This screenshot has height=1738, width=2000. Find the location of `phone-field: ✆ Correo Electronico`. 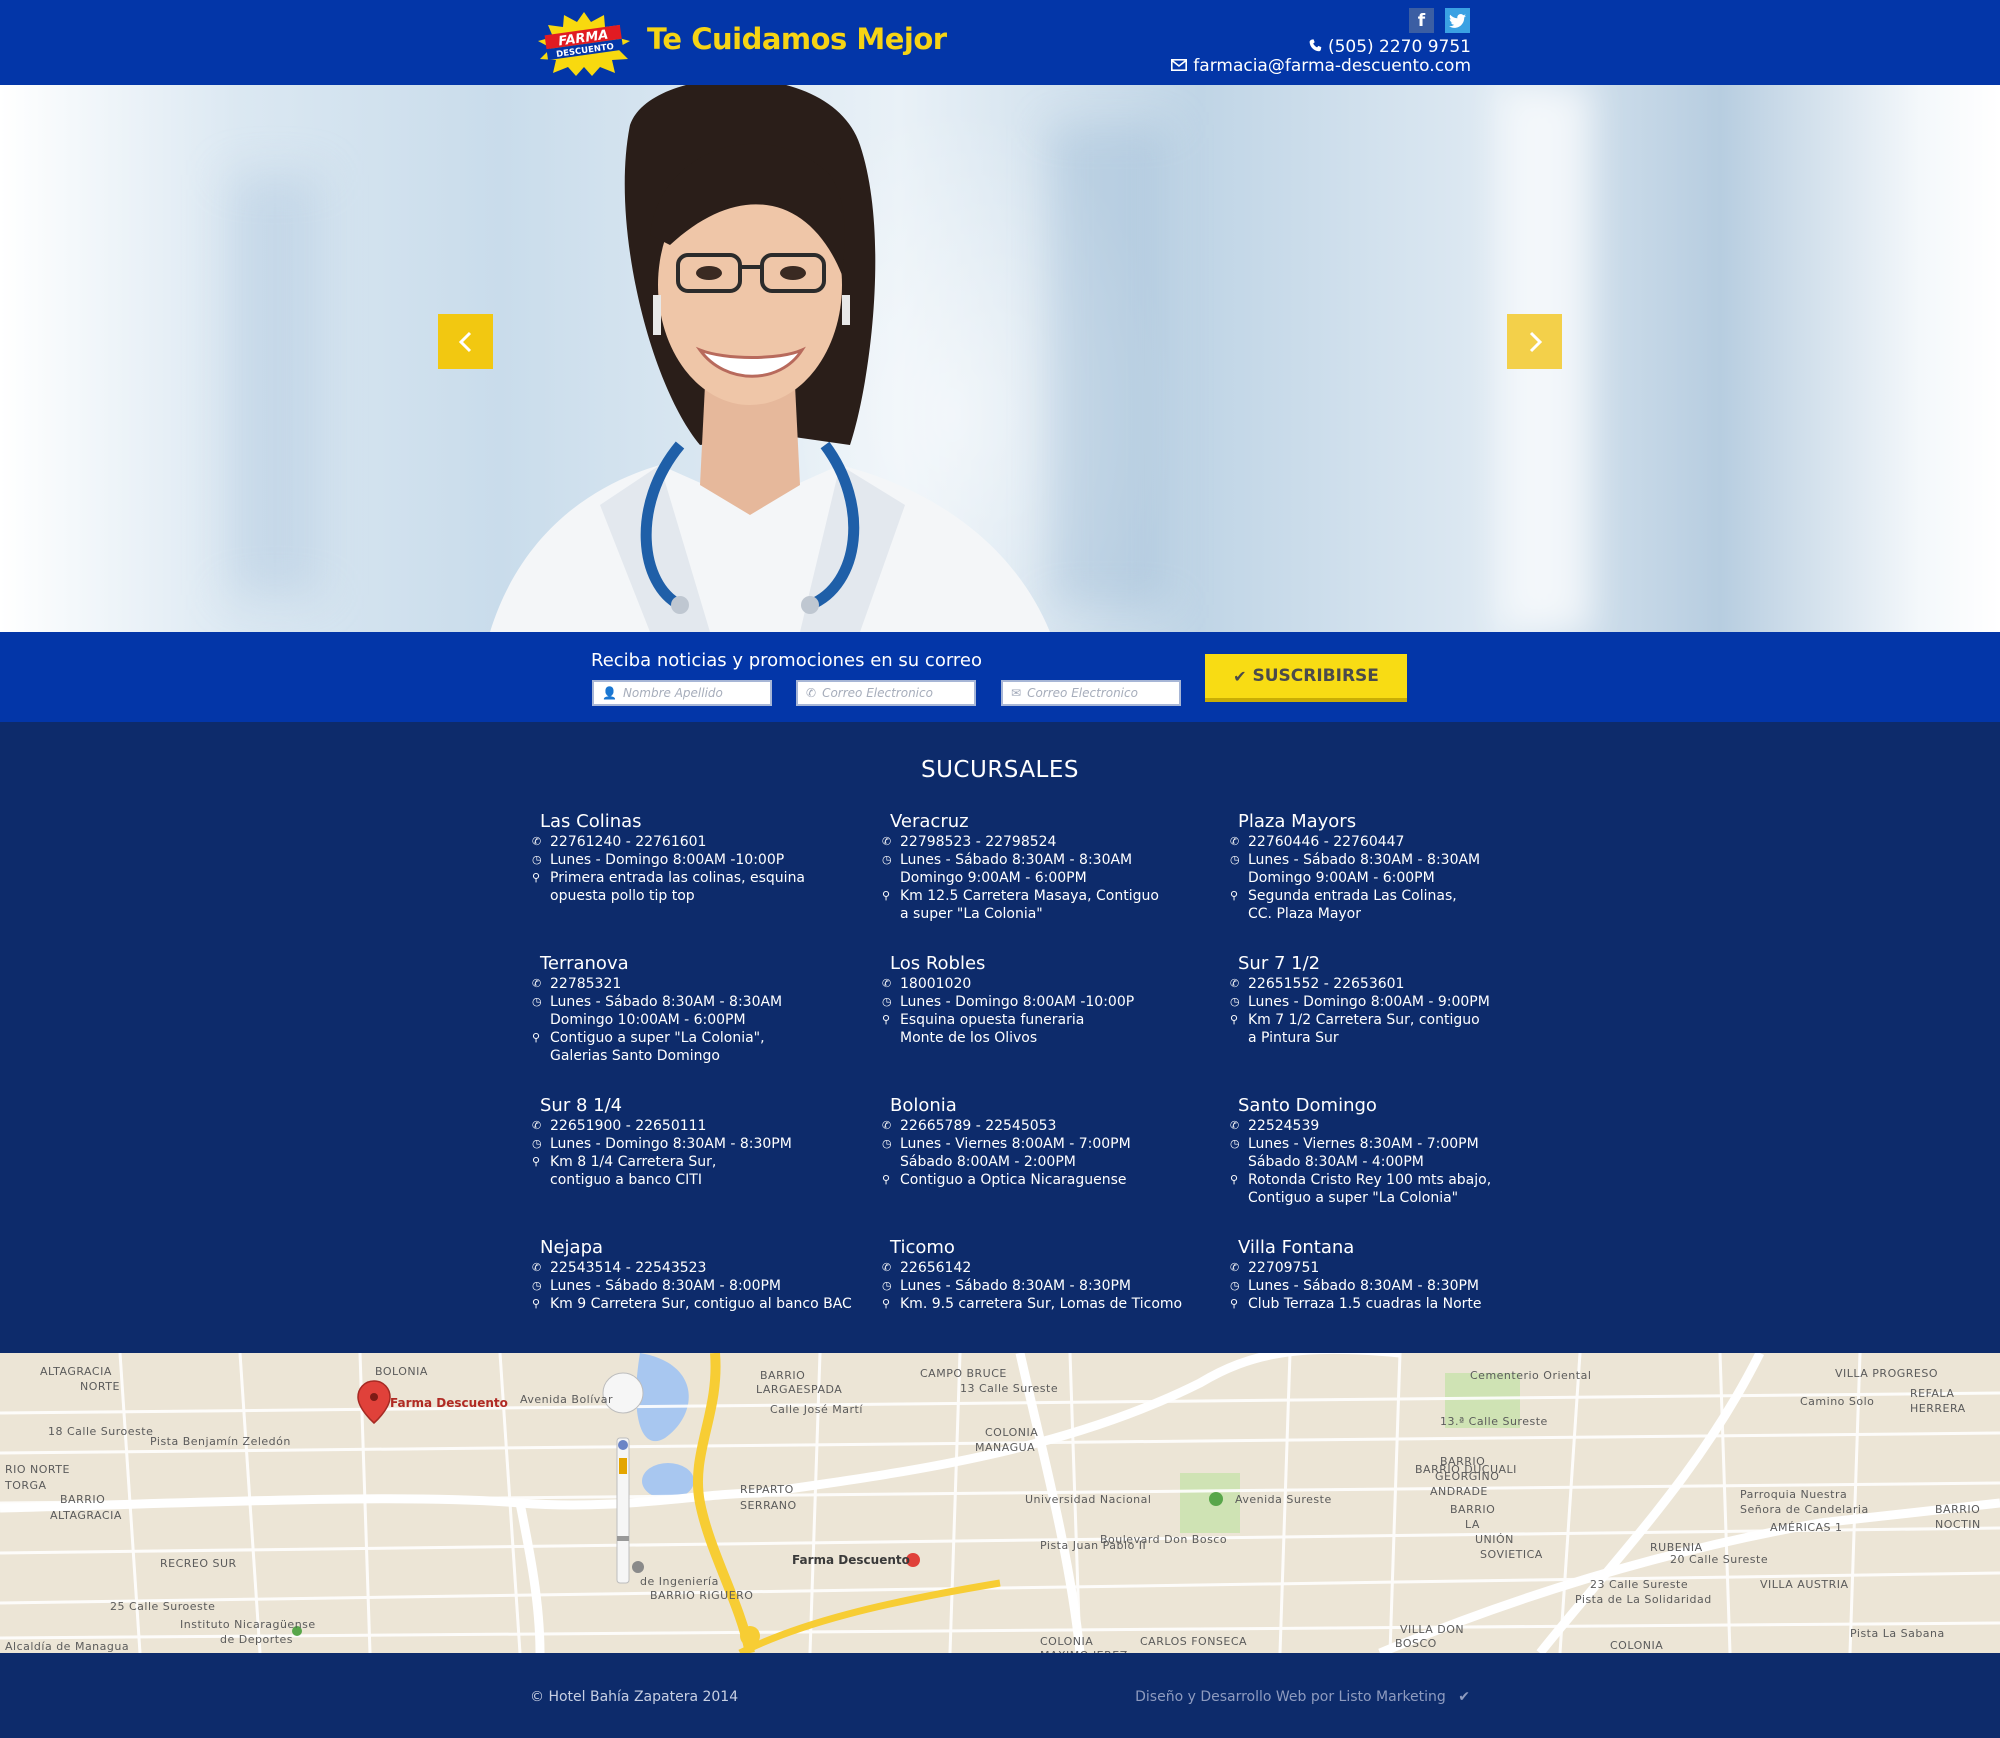

phone-field: ✆ Correo Electronico is located at coordinates (886, 693).